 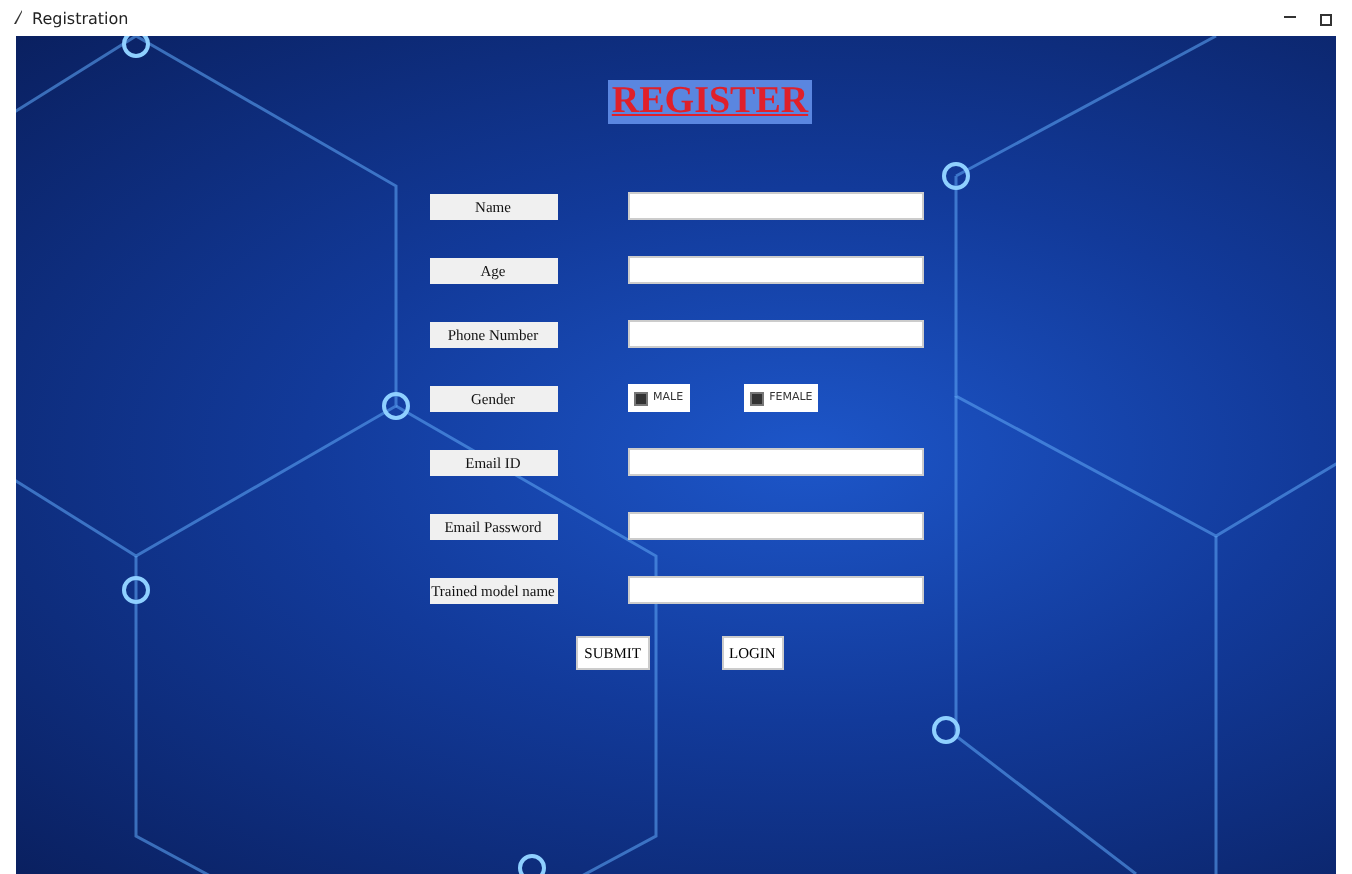 What do you see at coordinates (18, 18) in the screenshot?
I see `feather-icon` at bounding box center [18, 18].